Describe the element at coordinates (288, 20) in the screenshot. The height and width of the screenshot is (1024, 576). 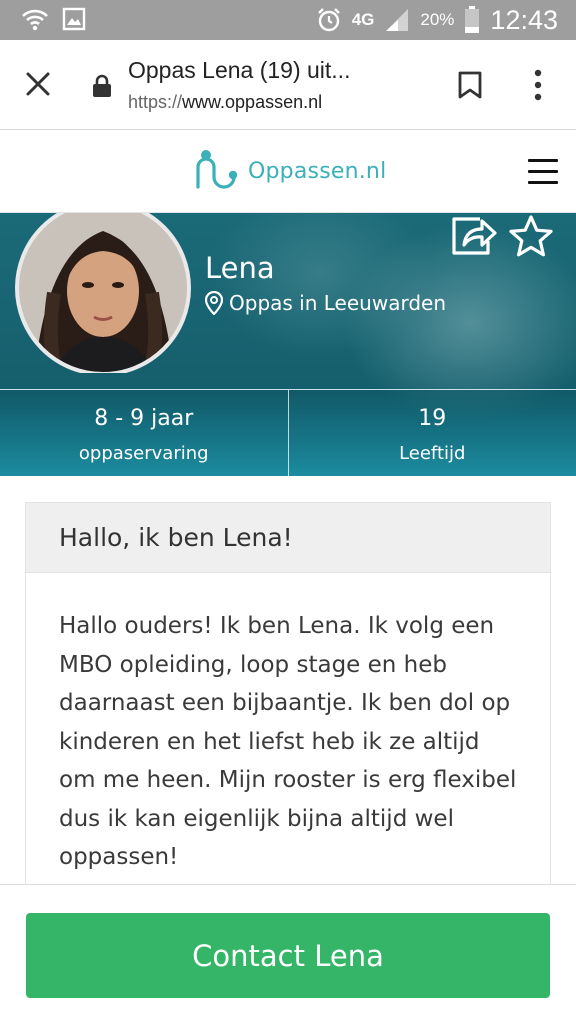
I see `status-bar: 4G 20% 12:43` at that location.